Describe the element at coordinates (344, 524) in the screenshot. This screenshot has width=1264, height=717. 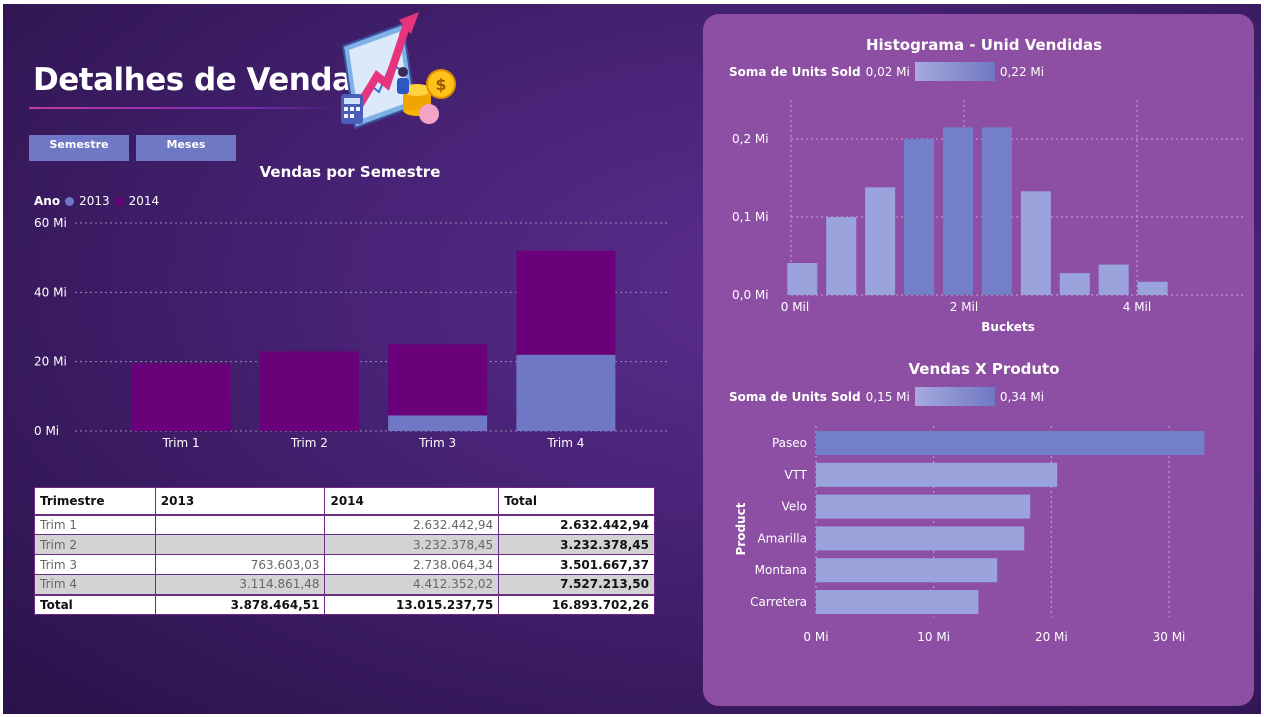
I see `table-row: Trim 1 2.632.442,94 2.632.442,94` at that location.